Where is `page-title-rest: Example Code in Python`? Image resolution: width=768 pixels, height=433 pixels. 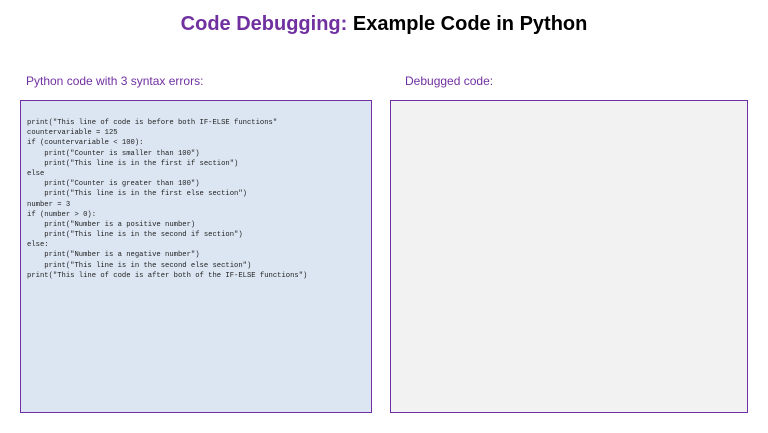 page-title-rest: Example Code in Python is located at coordinates (470, 24).